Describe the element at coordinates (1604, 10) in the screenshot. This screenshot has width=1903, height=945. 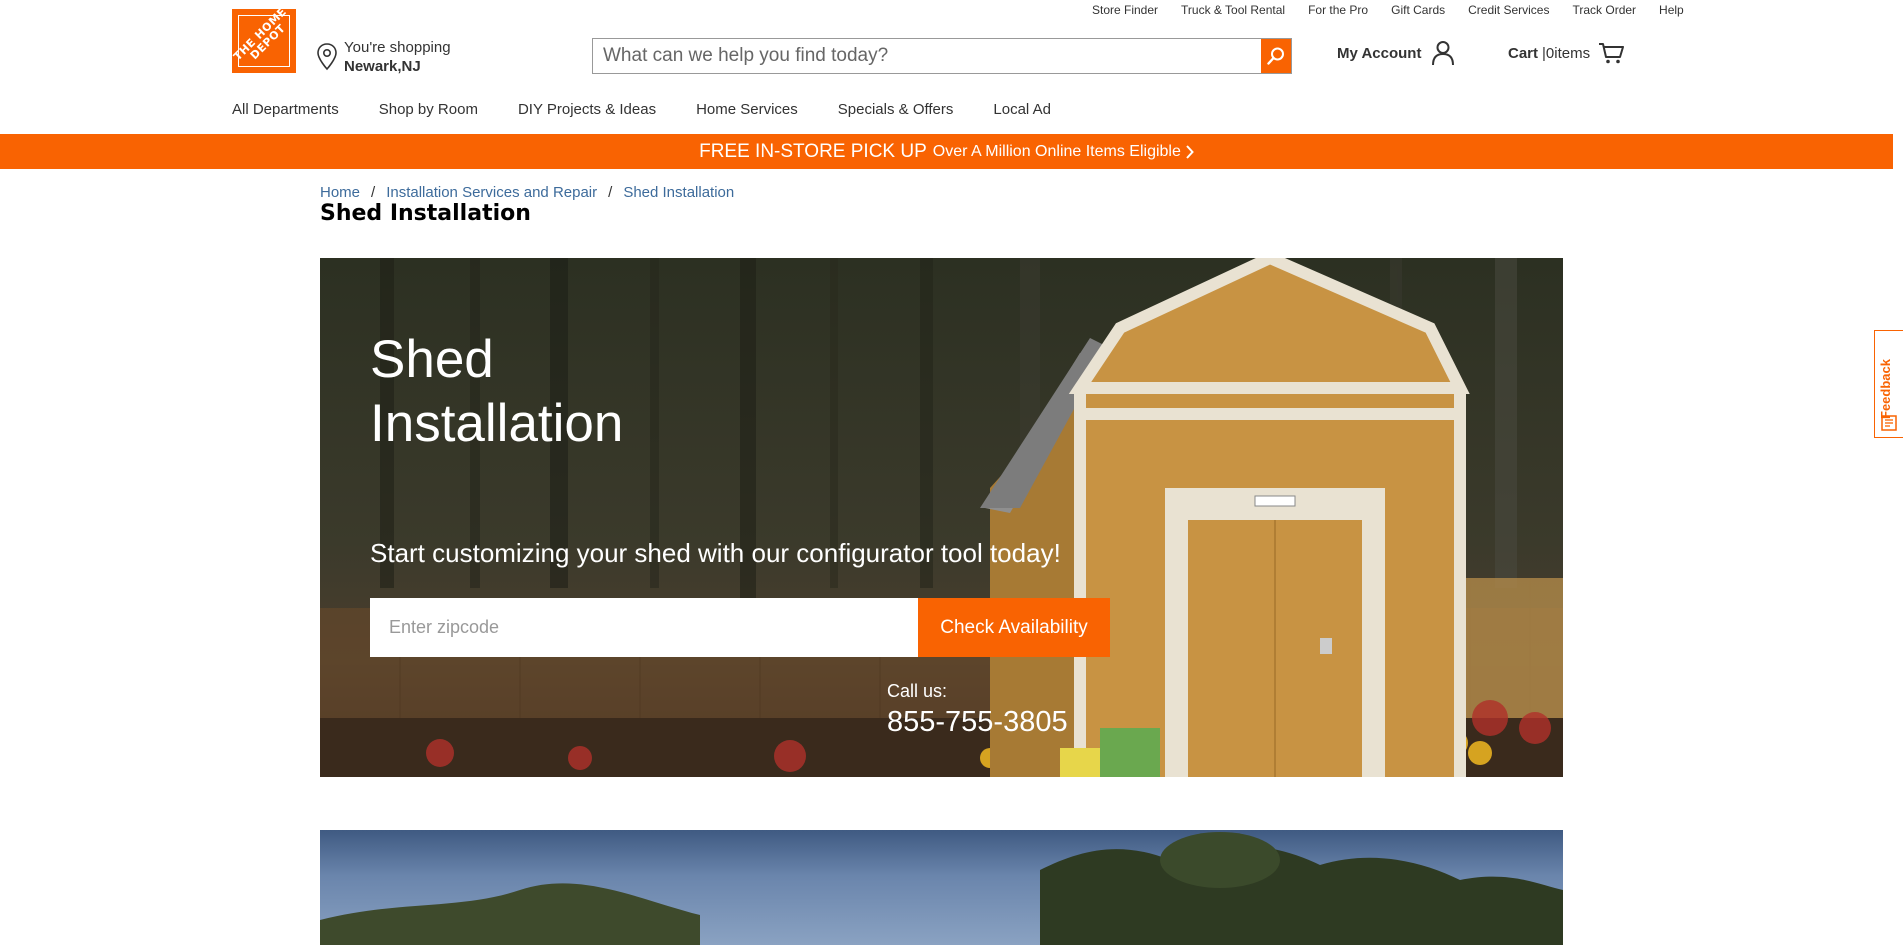
I see `util-link-track-order: Track Order` at that location.